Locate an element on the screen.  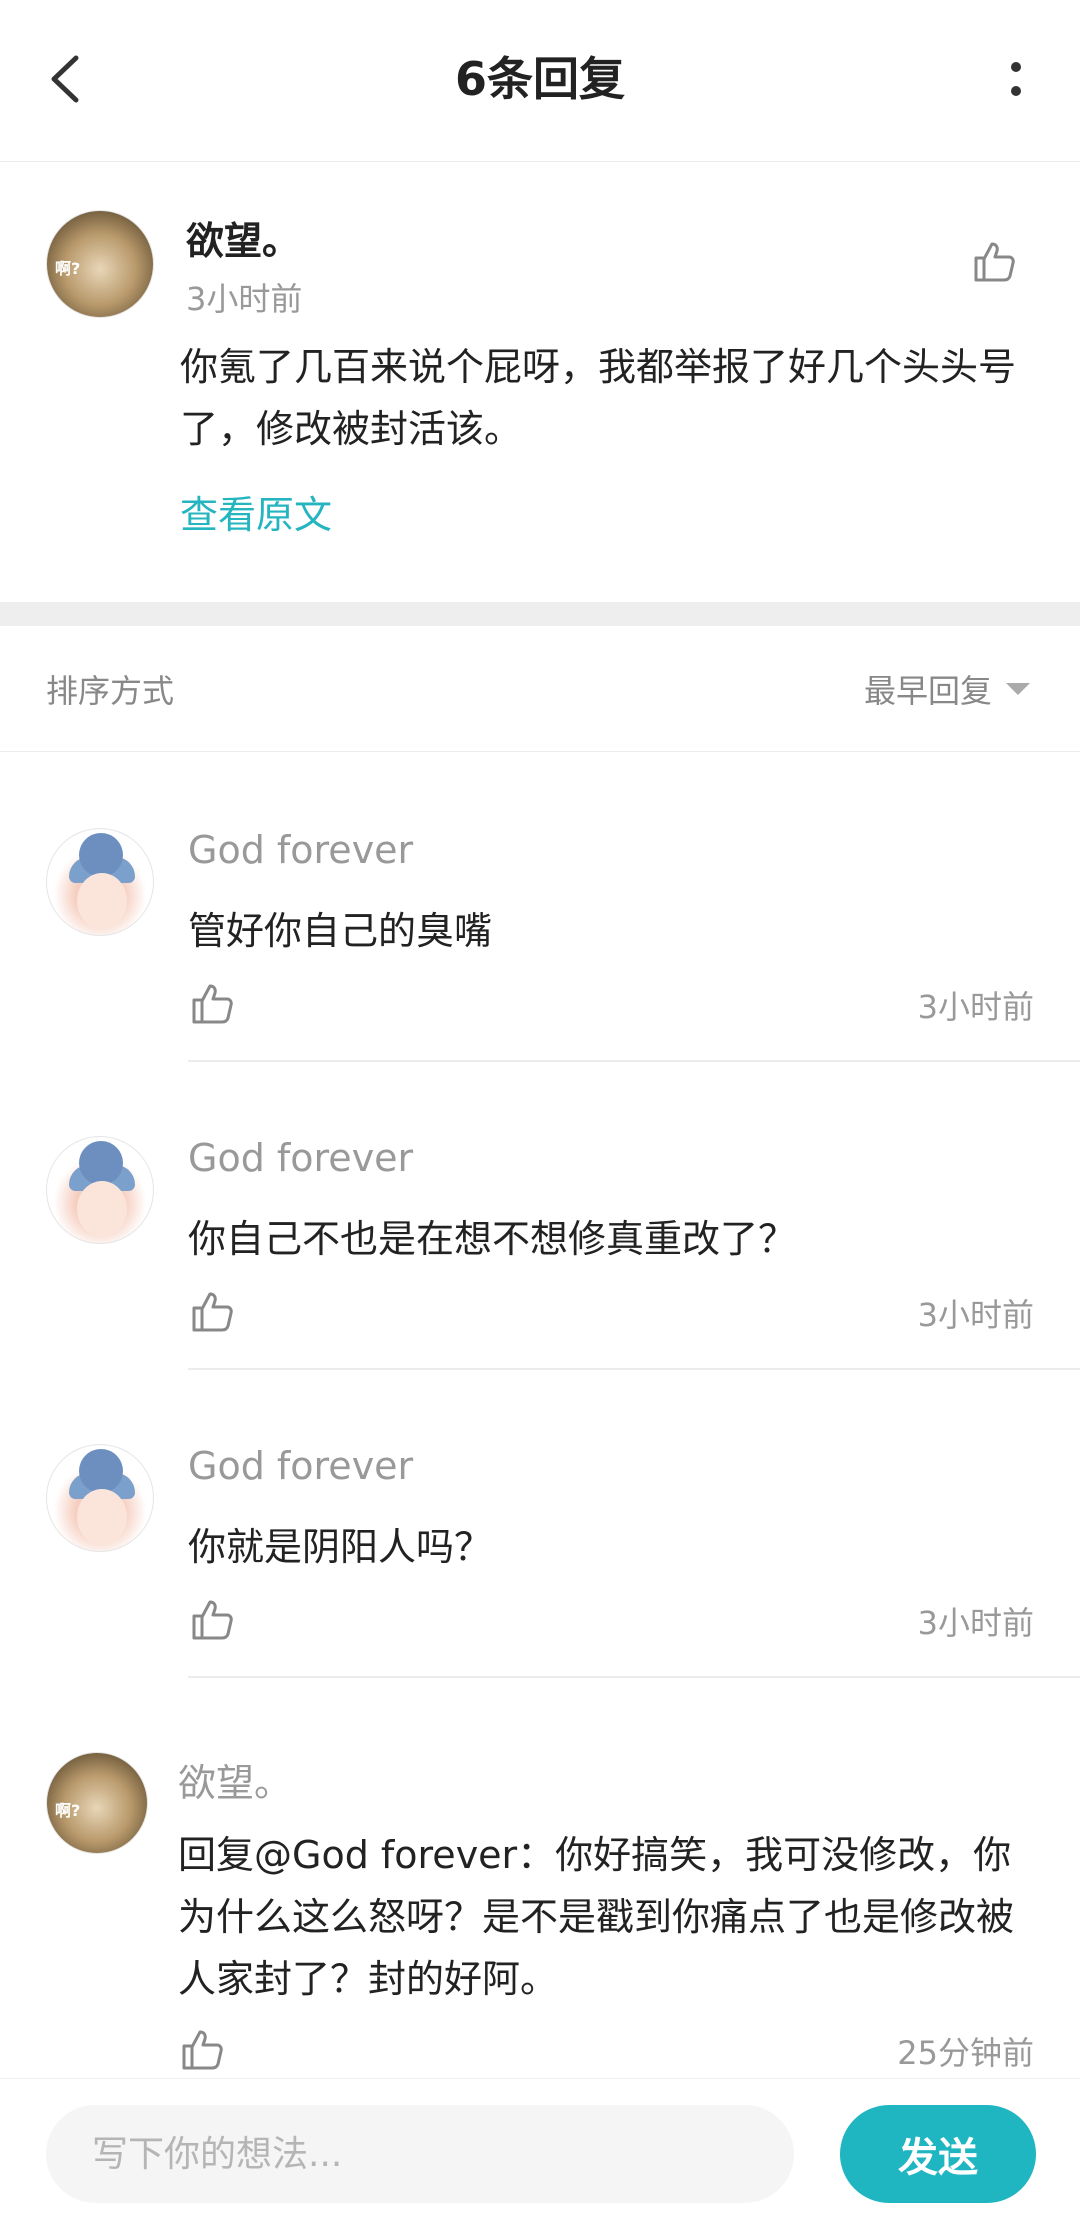
author-avatar: 啊? is located at coordinates (100, 264).